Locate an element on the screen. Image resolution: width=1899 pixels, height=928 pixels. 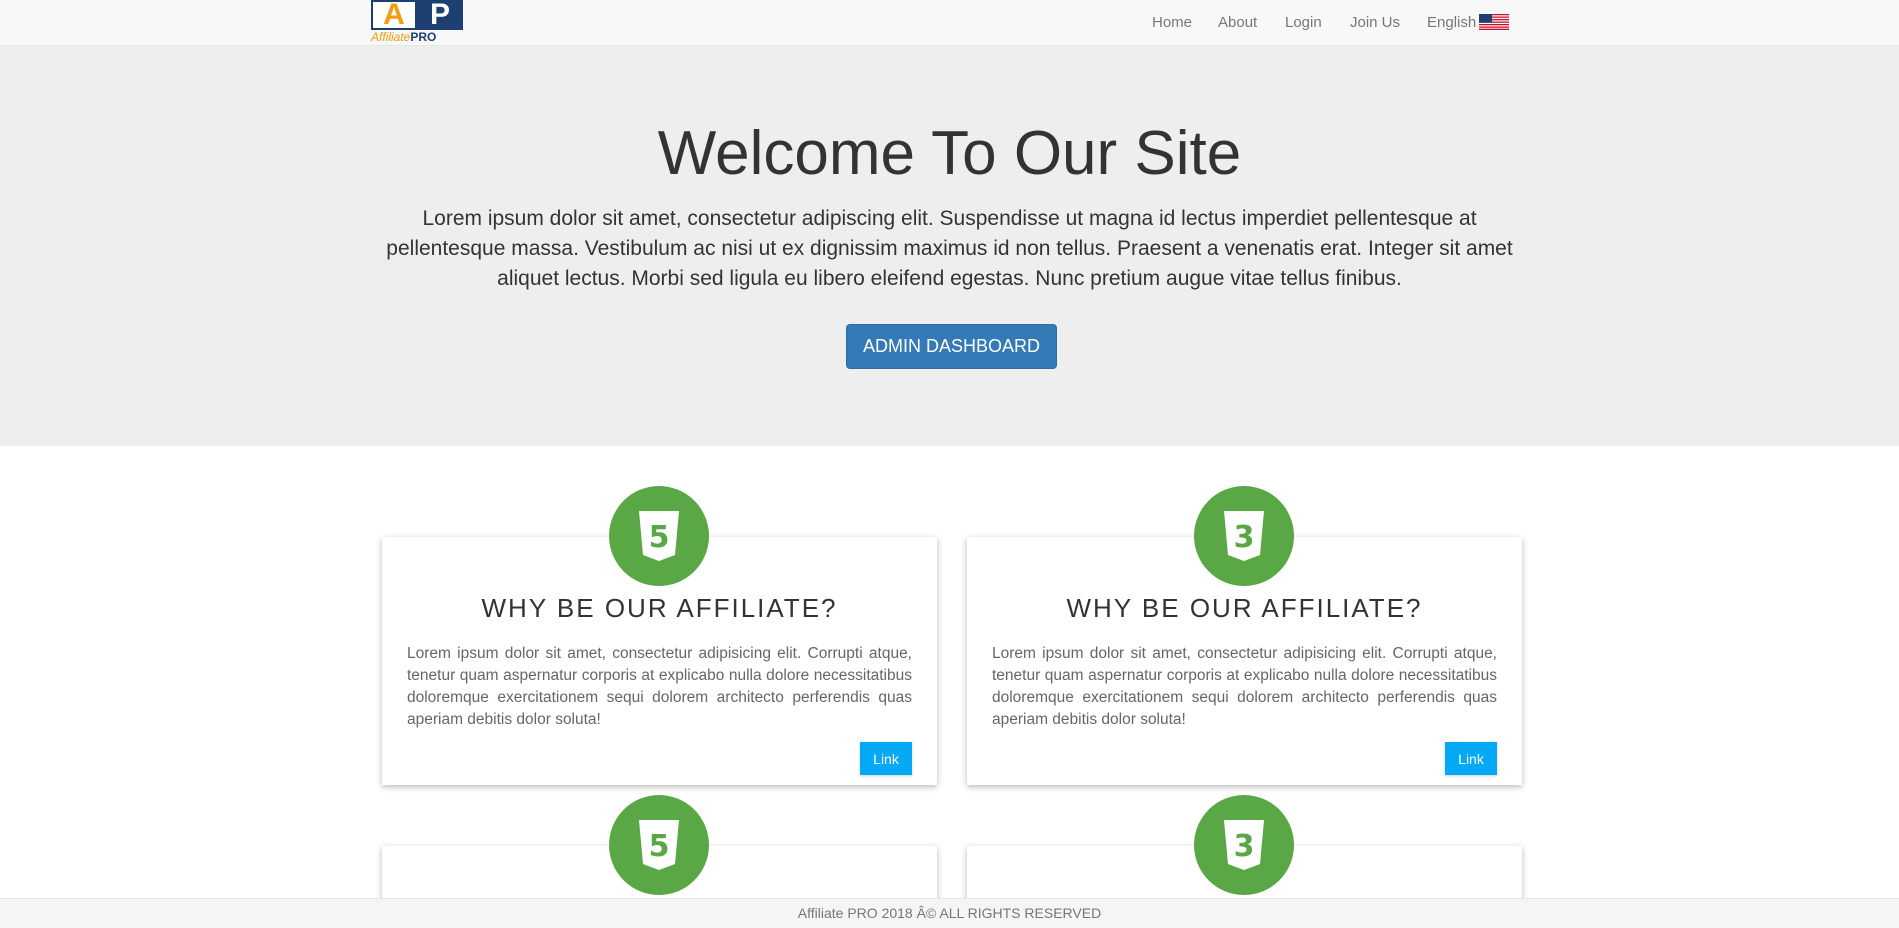
logo-letter-a: A is located at coordinates (394, 15).